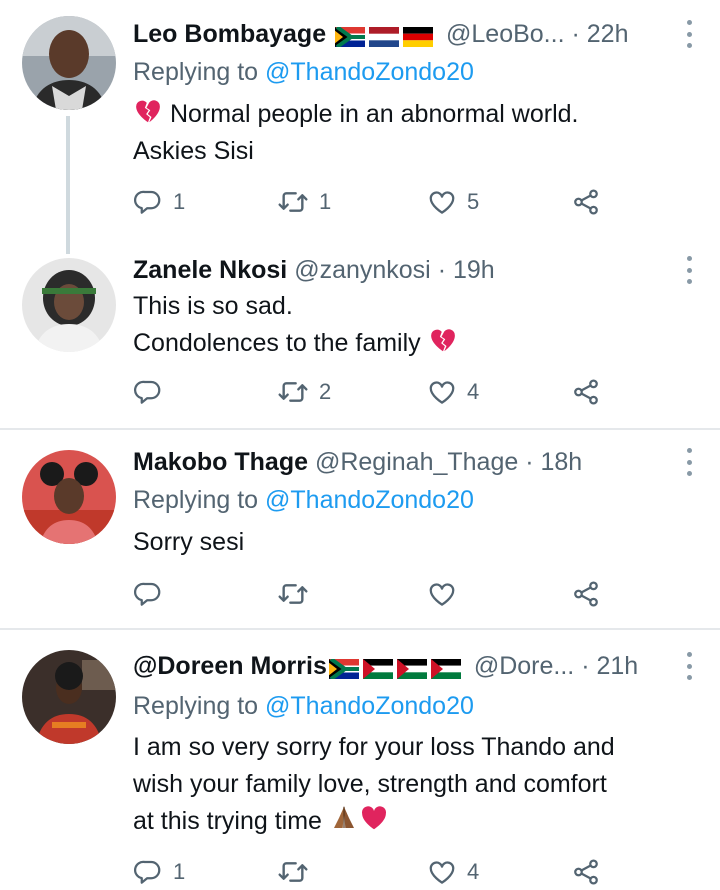  I want to click on south-africa-flag-icon, so click(350, 37).